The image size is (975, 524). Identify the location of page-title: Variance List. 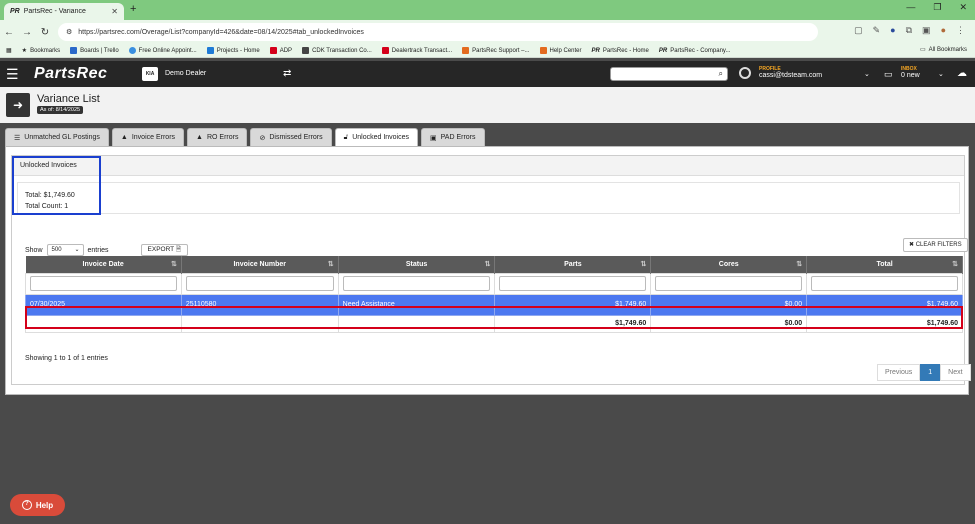
(68, 99).